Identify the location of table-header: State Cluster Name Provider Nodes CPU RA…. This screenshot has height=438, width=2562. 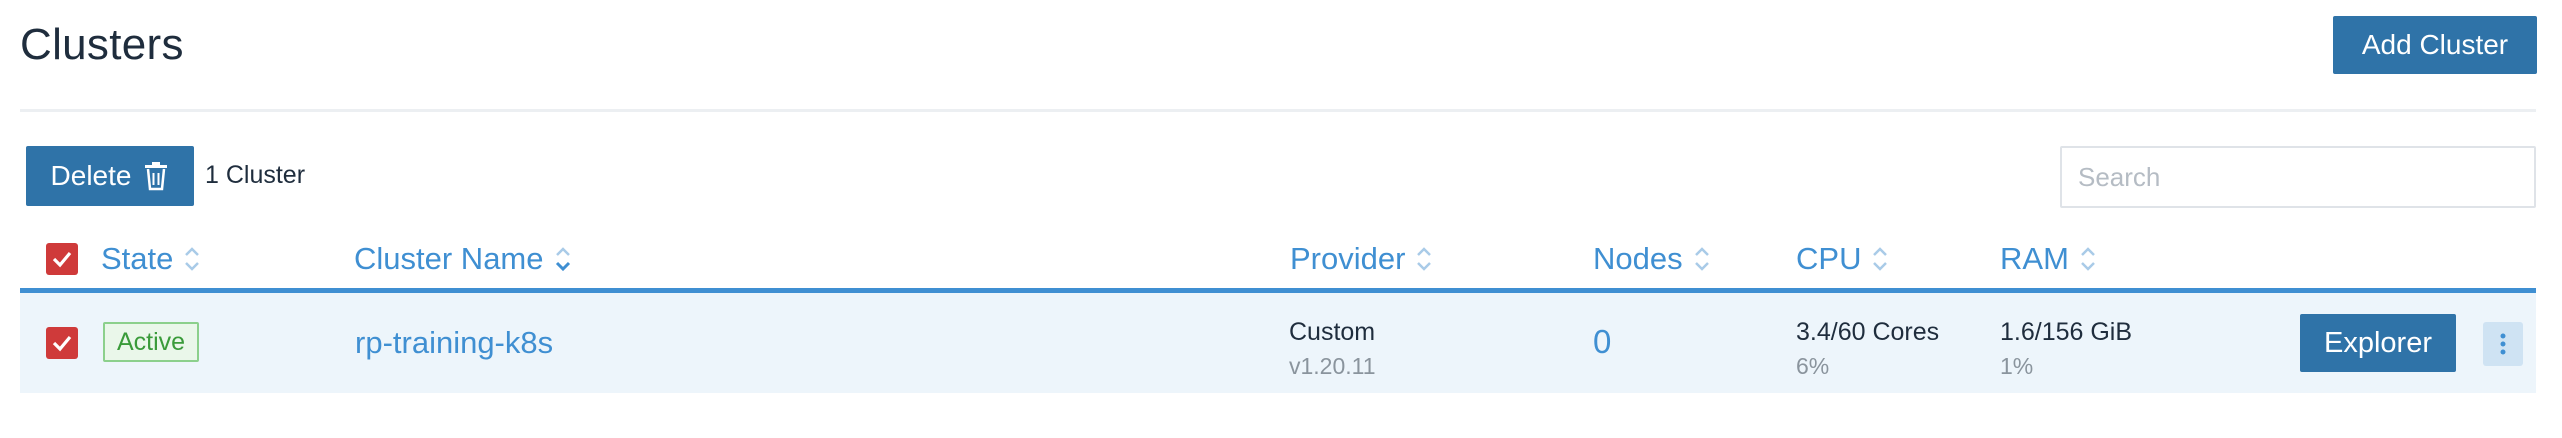
(1278, 259).